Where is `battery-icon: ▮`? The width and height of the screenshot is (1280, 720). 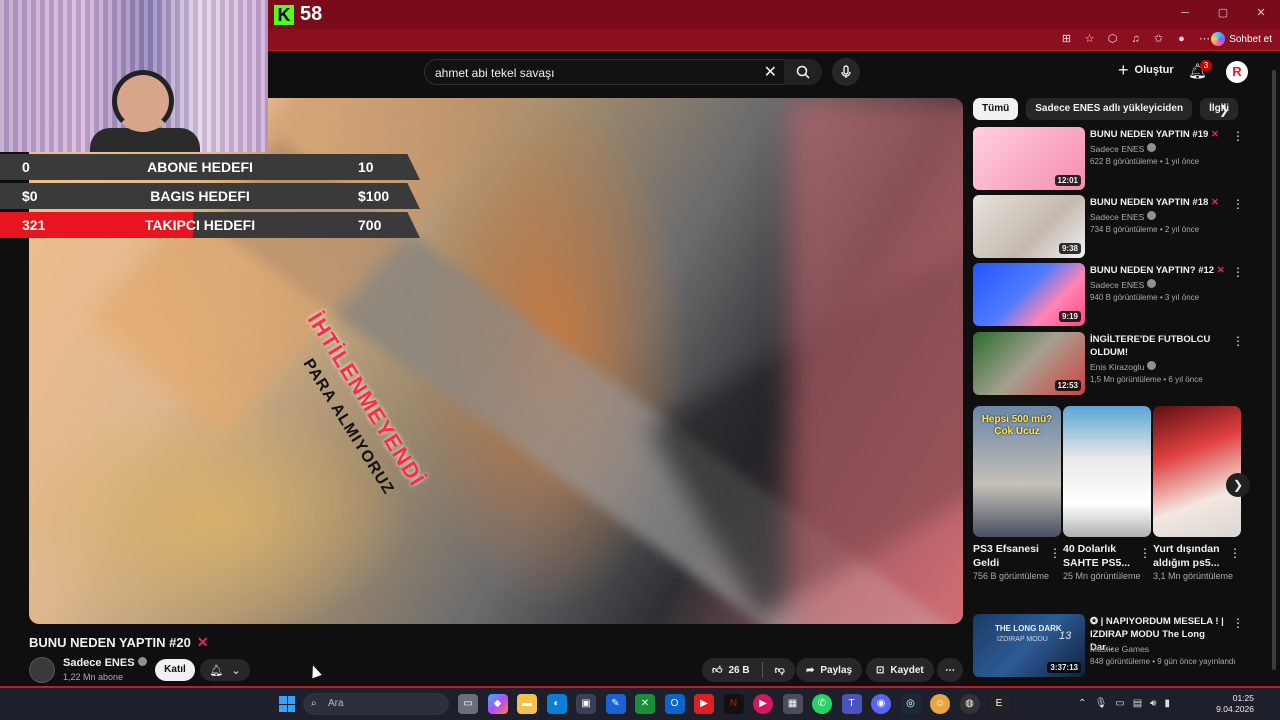
battery-icon: ▮ is located at coordinates (1167, 703).